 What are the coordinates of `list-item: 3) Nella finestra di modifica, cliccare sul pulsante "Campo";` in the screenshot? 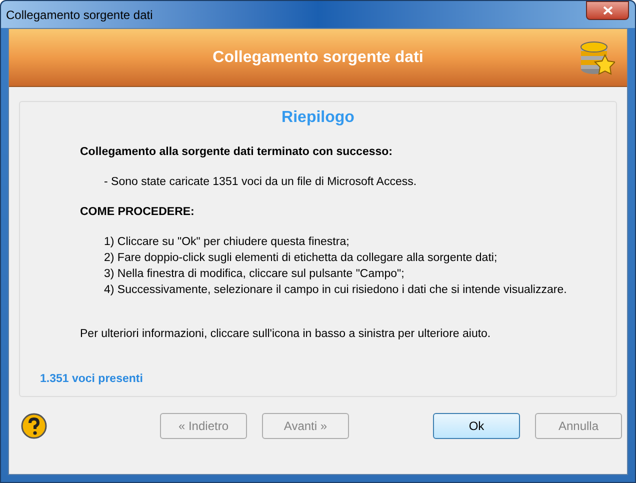 It's located at (254, 274).